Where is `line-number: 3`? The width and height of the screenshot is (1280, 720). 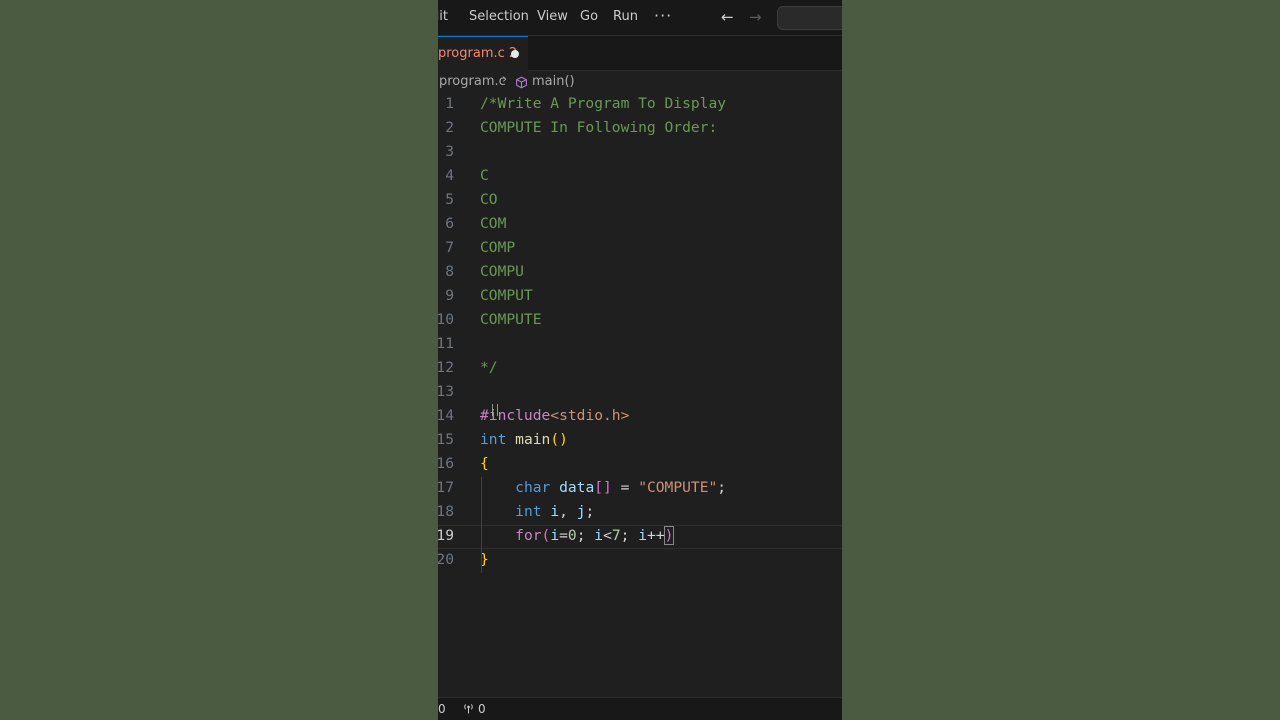
line-number: 3 is located at coordinates (449, 151).